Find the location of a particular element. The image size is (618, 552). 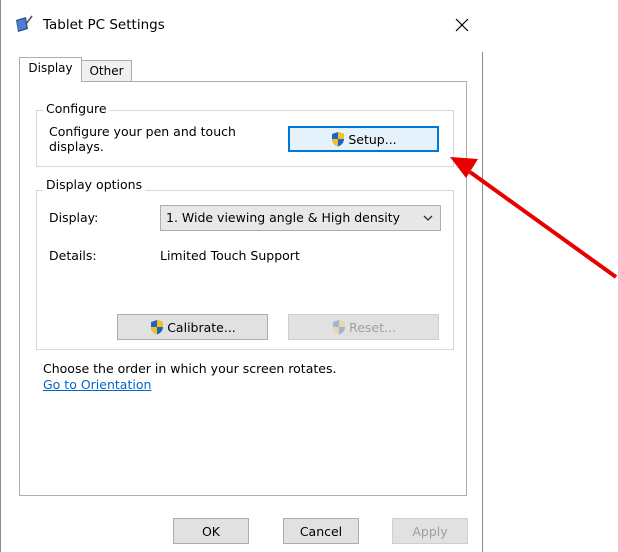

chevron-down-icon is located at coordinates (428, 218).